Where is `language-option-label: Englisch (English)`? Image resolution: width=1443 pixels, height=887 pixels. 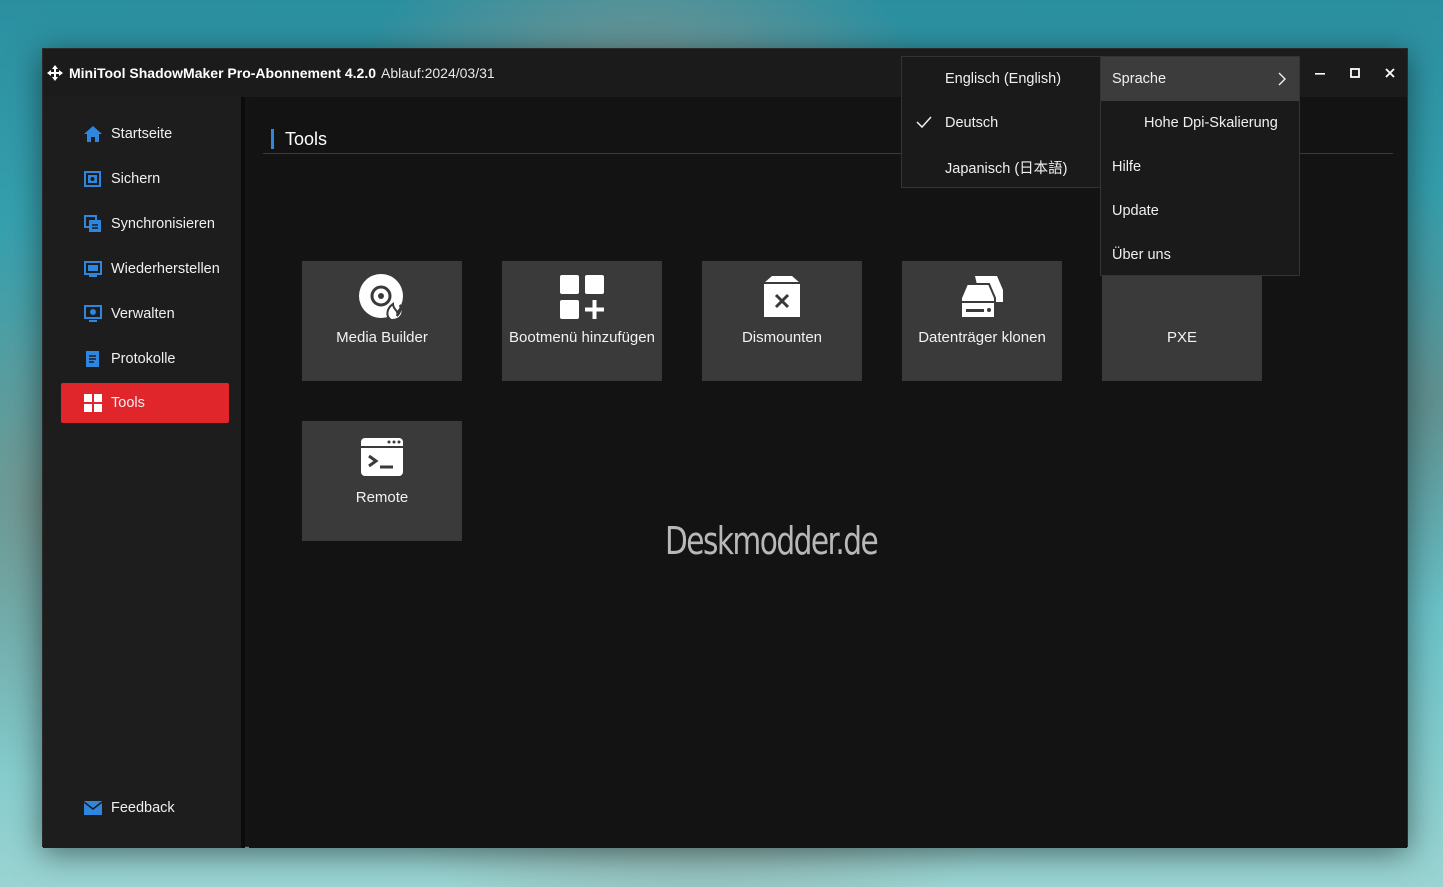
language-option-label: Englisch (English) is located at coordinates (1003, 79).